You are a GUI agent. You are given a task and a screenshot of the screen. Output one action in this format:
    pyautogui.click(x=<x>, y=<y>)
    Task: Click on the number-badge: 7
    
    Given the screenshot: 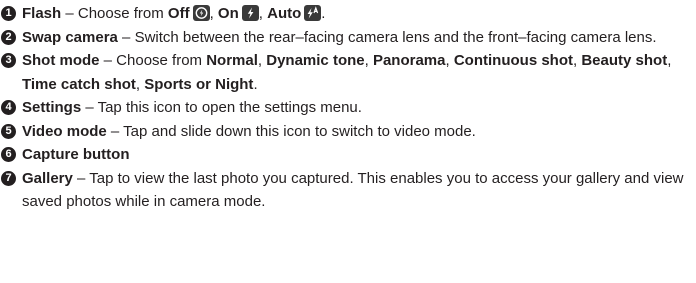 What is the action you would take?
    pyautogui.click(x=8, y=178)
    